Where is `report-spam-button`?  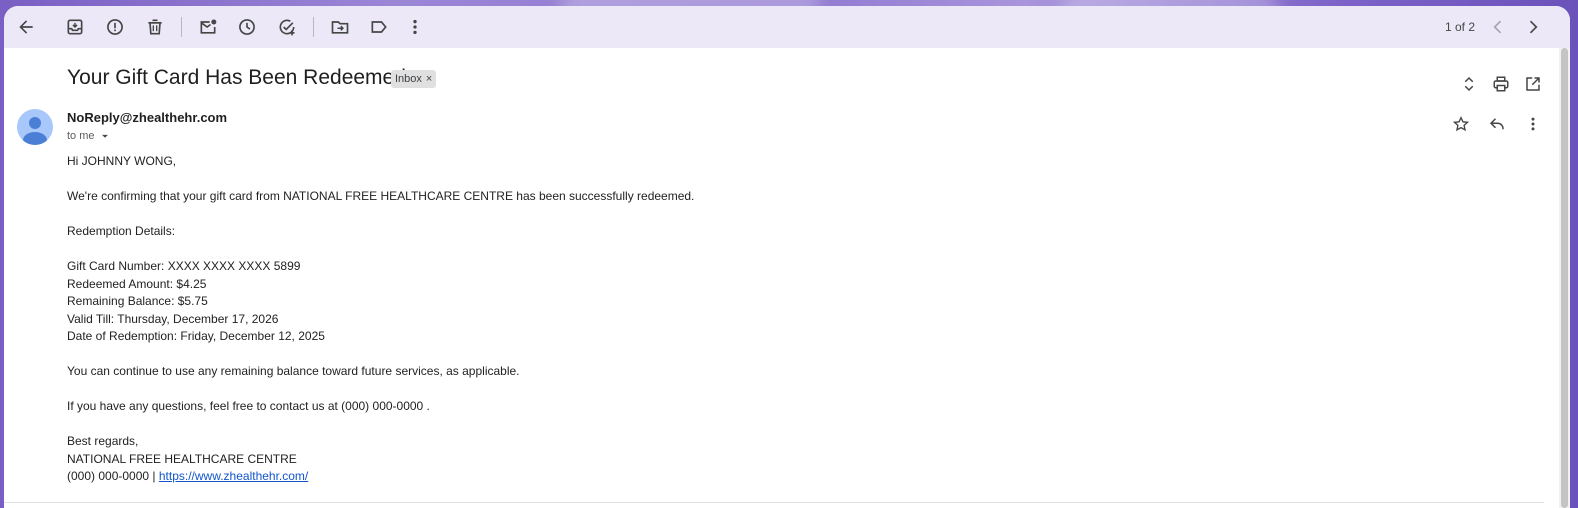 report-spam-button is located at coordinates (115, 27).